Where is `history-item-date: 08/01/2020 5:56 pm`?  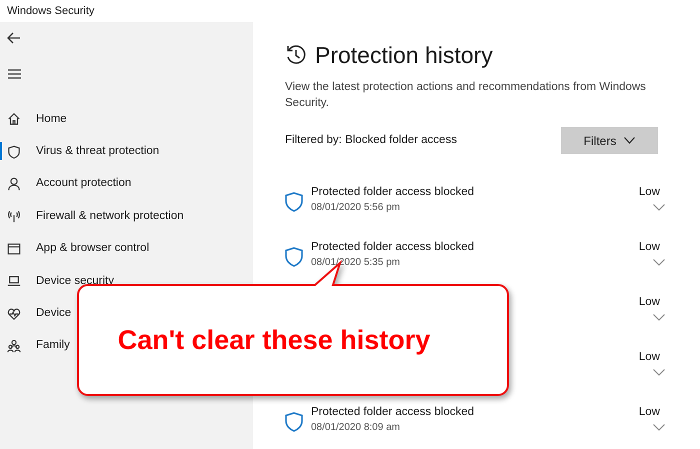
history-item-date: 08/01/2020 5:56 pm is located at coordinates (356, 208).